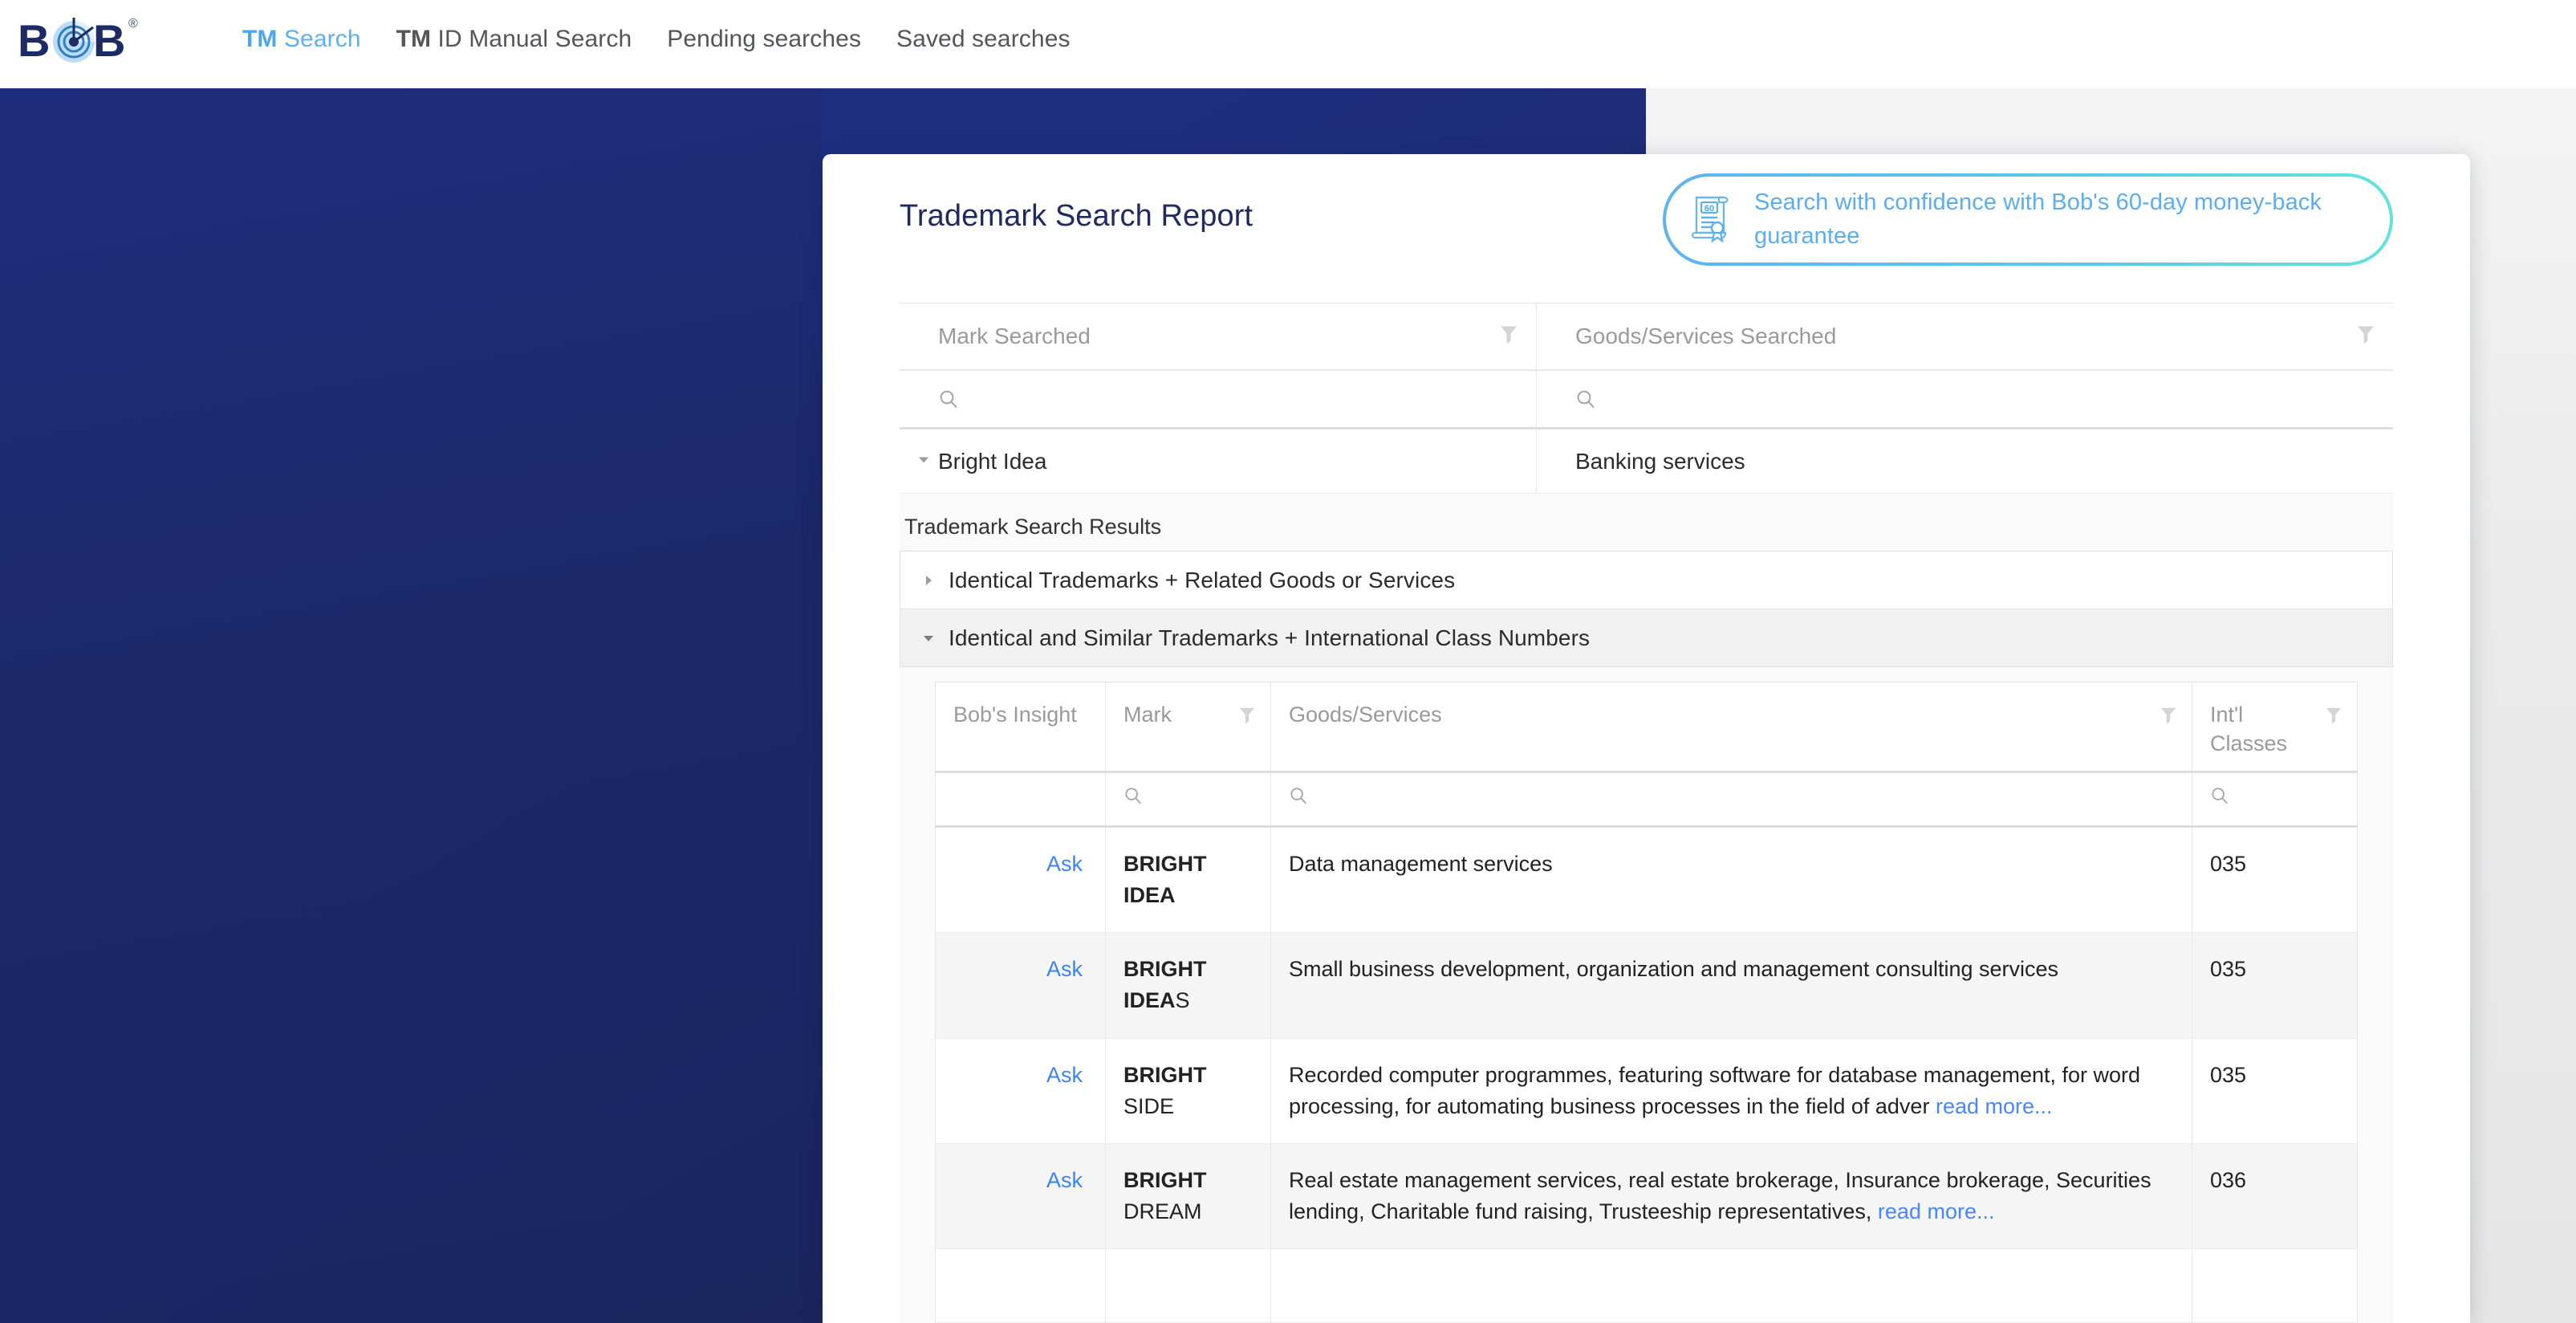 Image resolution: width=2576 pixels, height=1323 pixels. I want to click on goods-services-searched-cell: Banking services, so click(1965, 461).